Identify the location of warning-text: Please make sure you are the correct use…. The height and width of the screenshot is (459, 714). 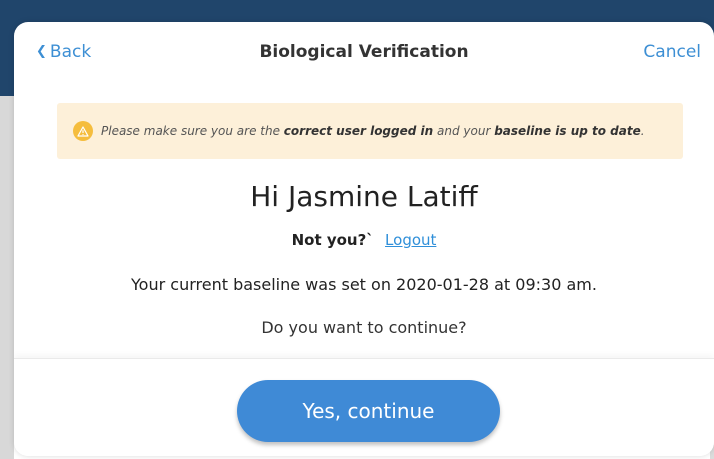
(373, 131).